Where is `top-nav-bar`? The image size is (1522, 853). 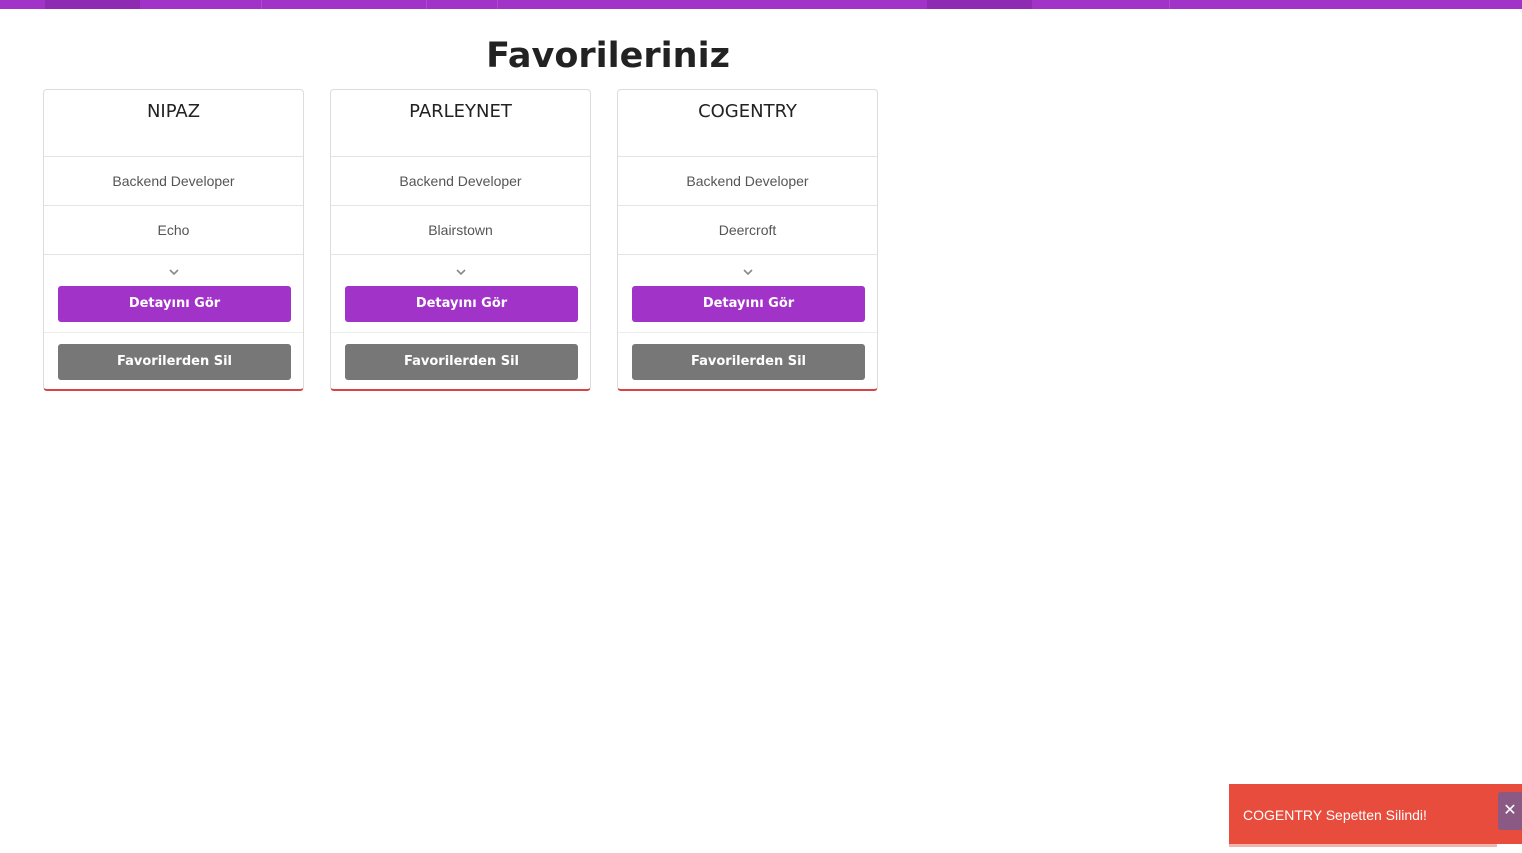 top-nav-bar is located at coordinates (761, 4).